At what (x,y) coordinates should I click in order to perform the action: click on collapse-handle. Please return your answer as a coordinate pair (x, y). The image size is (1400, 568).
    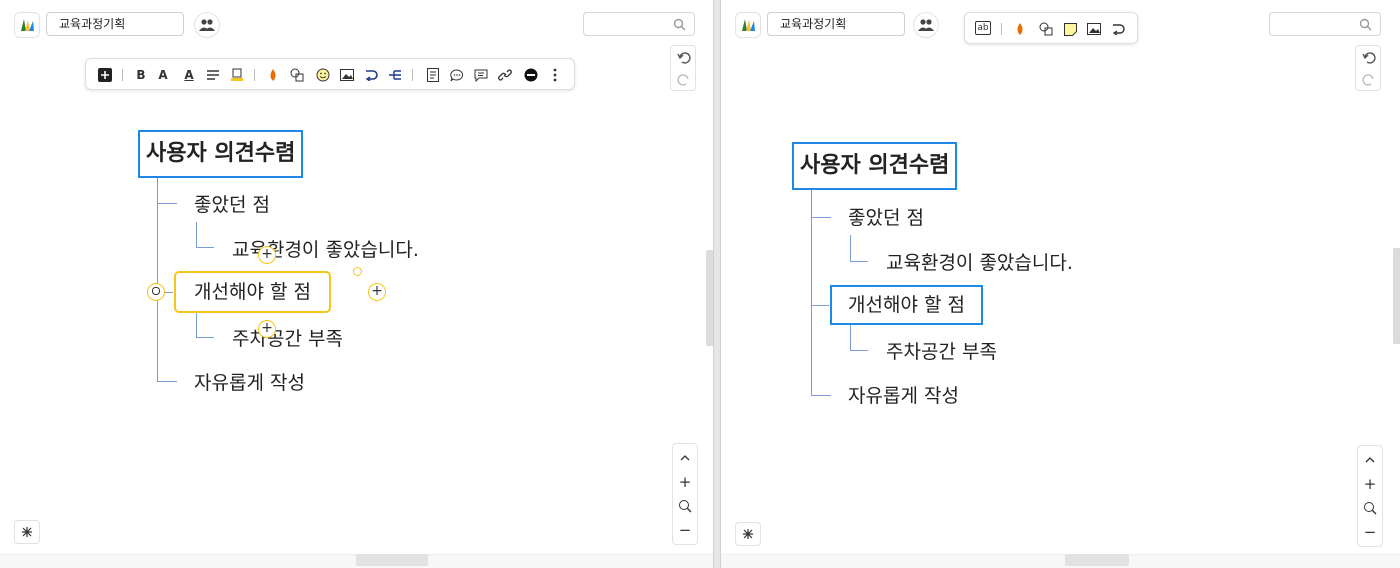
    Looking at the image, I should click on (156, 292).